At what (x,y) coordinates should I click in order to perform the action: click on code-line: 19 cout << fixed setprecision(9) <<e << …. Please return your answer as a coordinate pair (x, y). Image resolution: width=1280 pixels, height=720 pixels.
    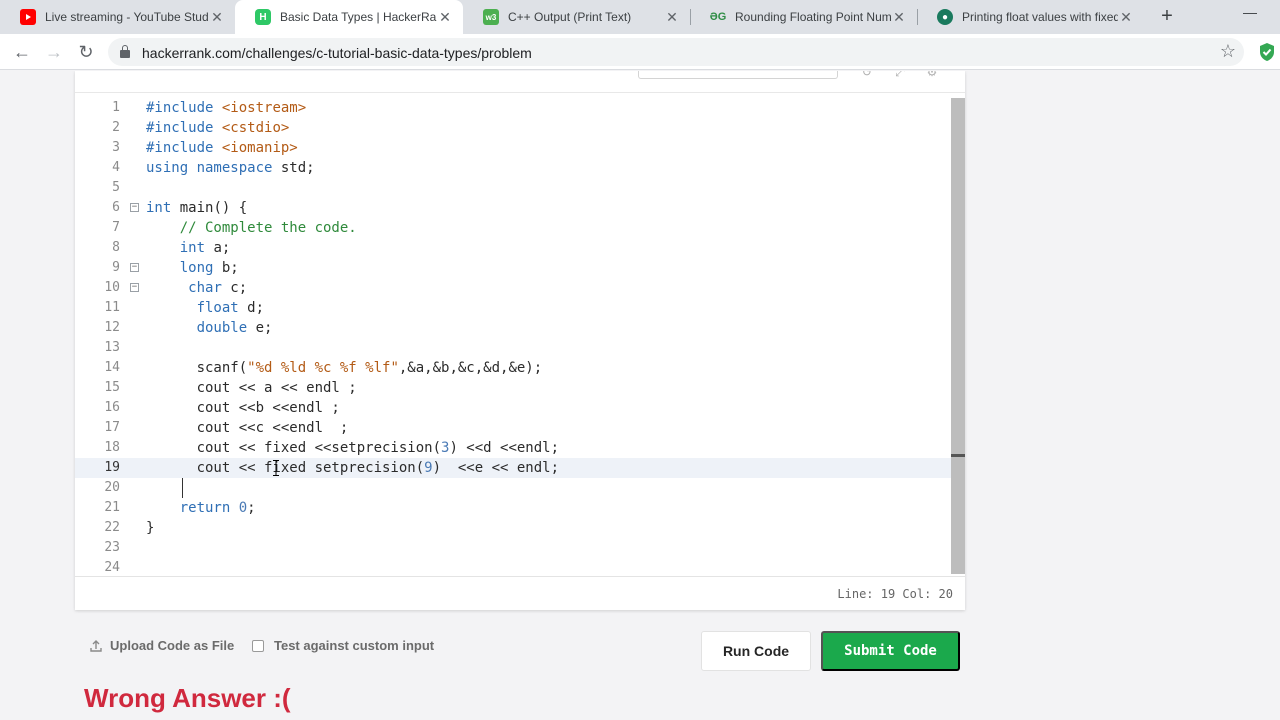
    Looking at the image, I should click on (513, 468).